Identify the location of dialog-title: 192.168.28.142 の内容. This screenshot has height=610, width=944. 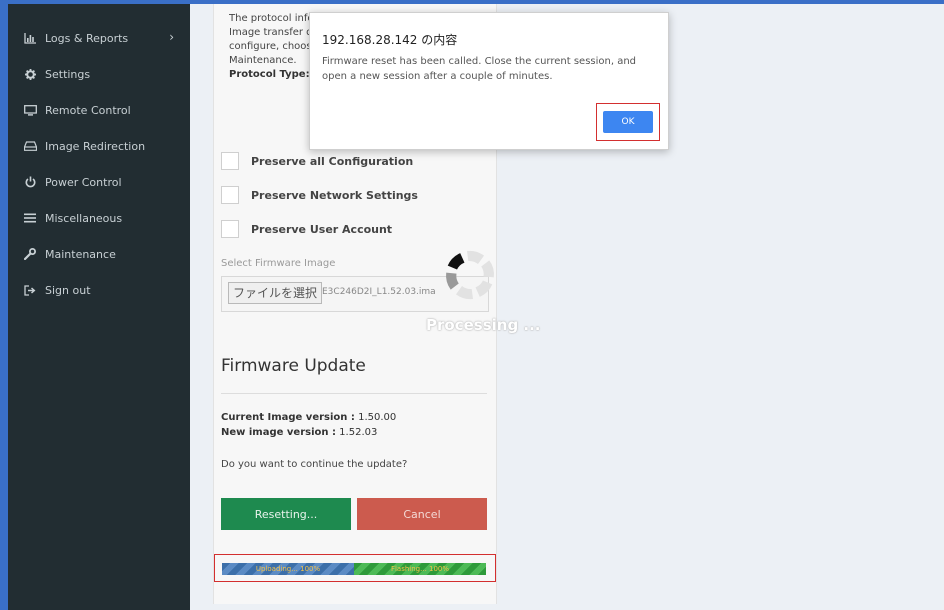
(390, 40).